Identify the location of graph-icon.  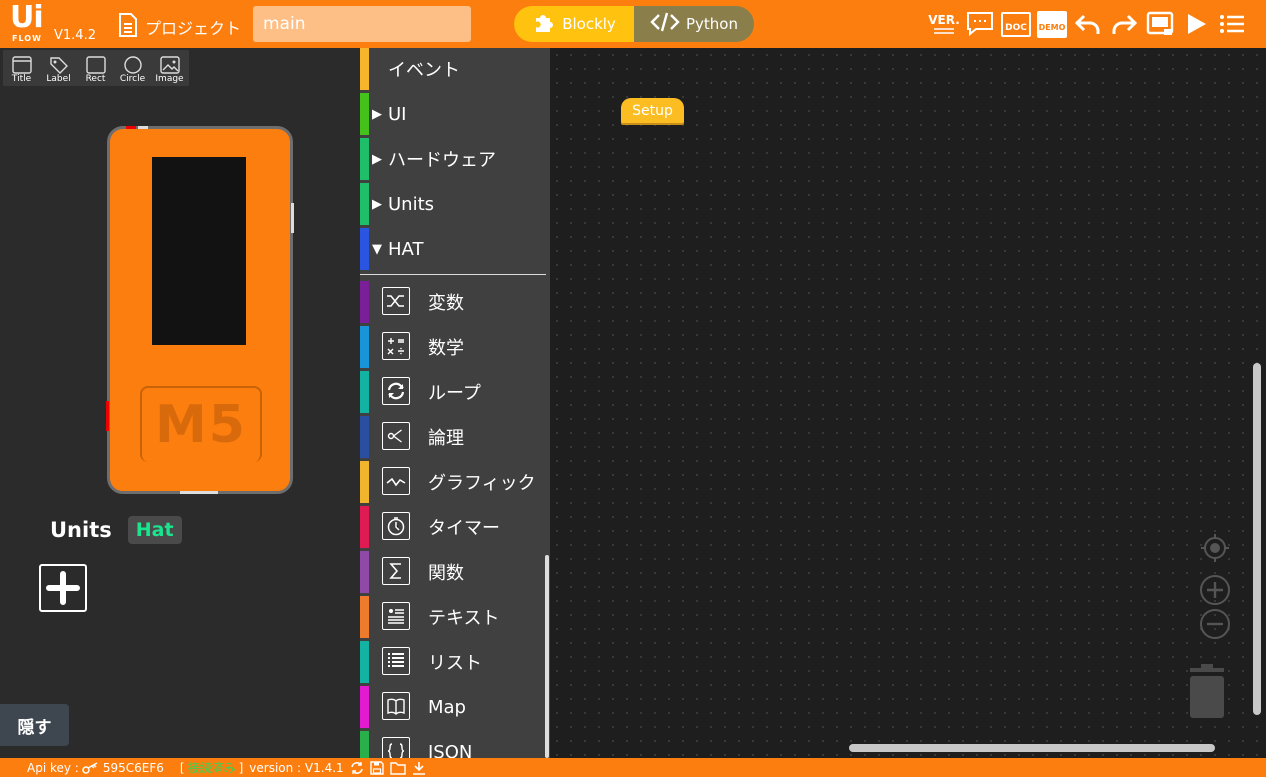
(396, 481).